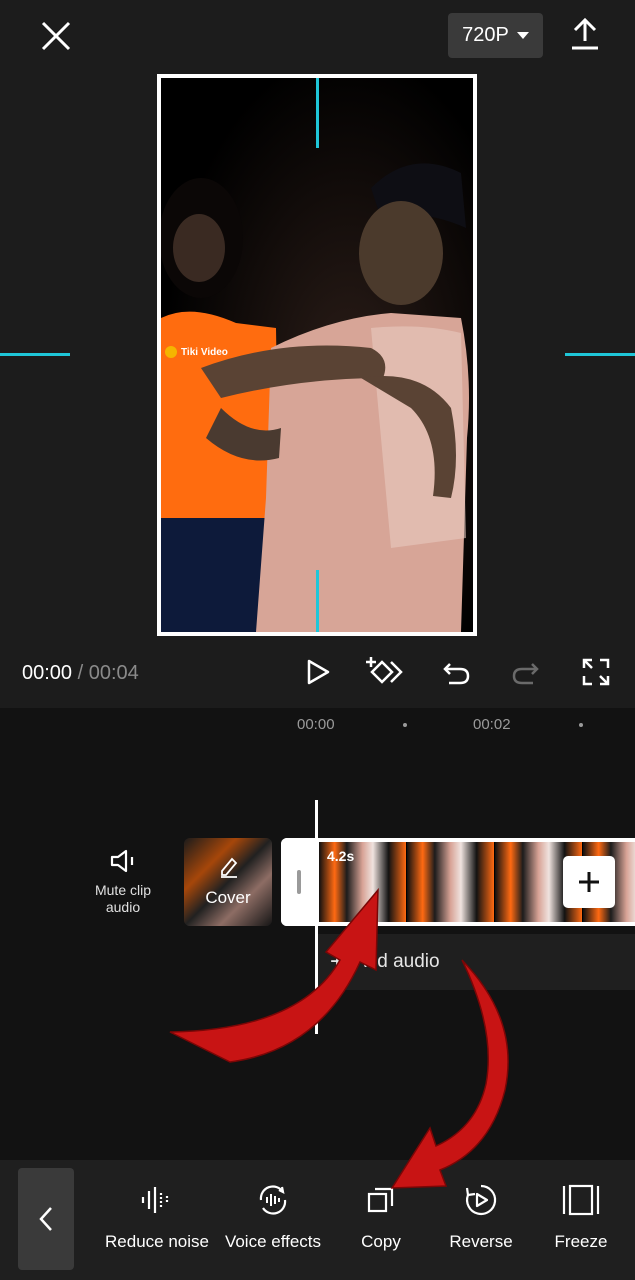 The width and height of the screenshot is (635, 1280). I want to click on copy-tool: Copy, so click(381, 1215).